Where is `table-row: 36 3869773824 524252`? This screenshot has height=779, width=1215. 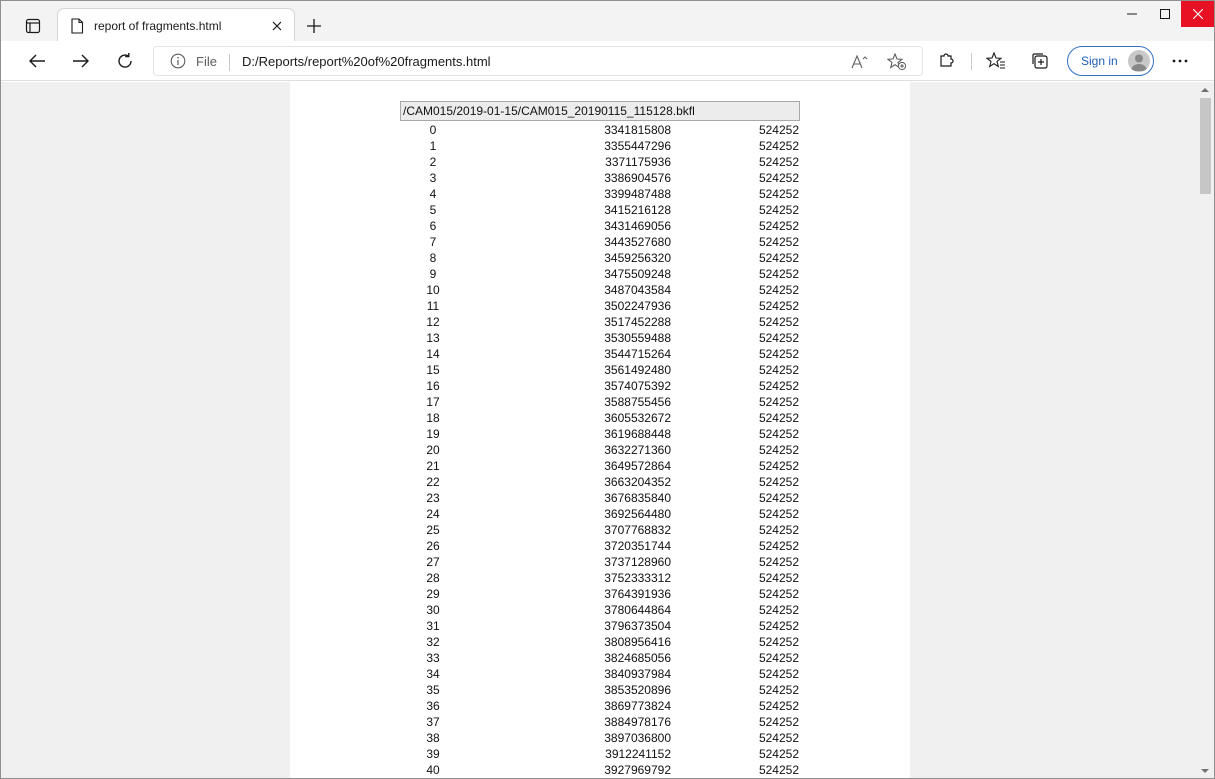 table-row: 36 3869773824 524252 is located at coordinates (600, 706).